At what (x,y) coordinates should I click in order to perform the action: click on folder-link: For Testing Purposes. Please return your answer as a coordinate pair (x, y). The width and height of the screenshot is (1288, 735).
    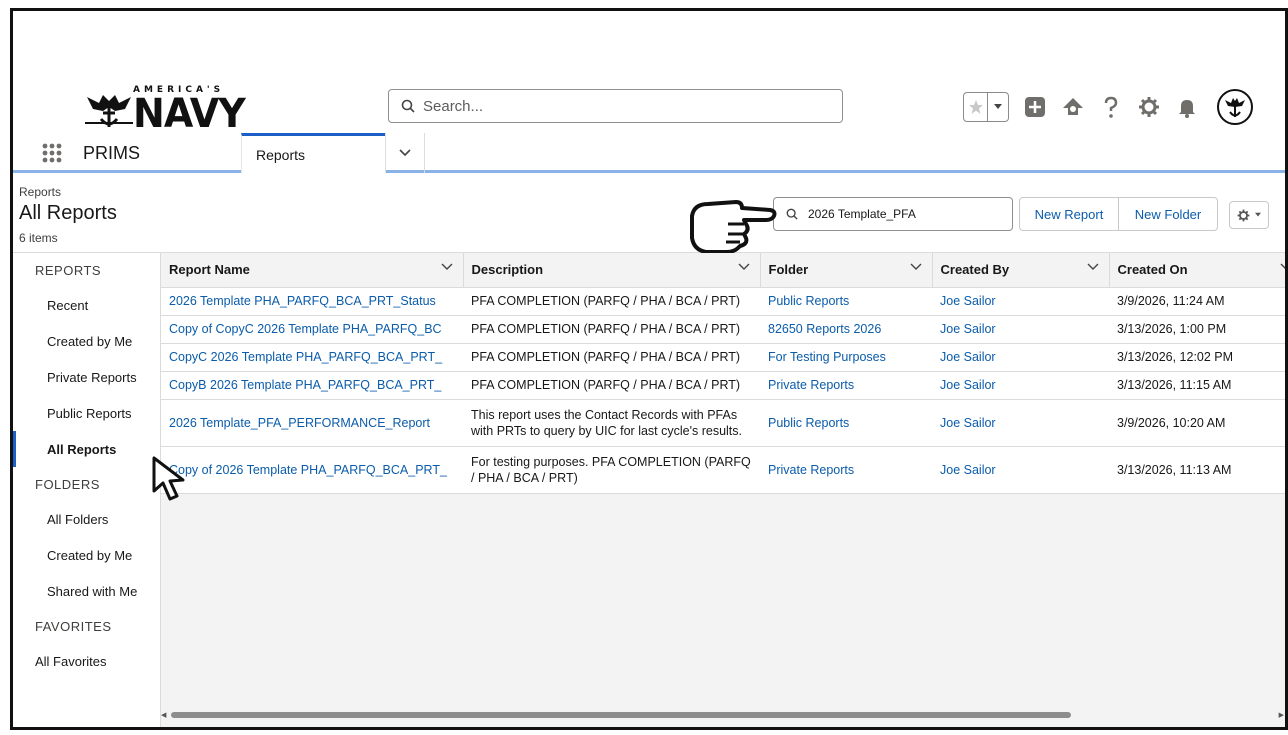
    Looking at the image, I should click on (827, 357).